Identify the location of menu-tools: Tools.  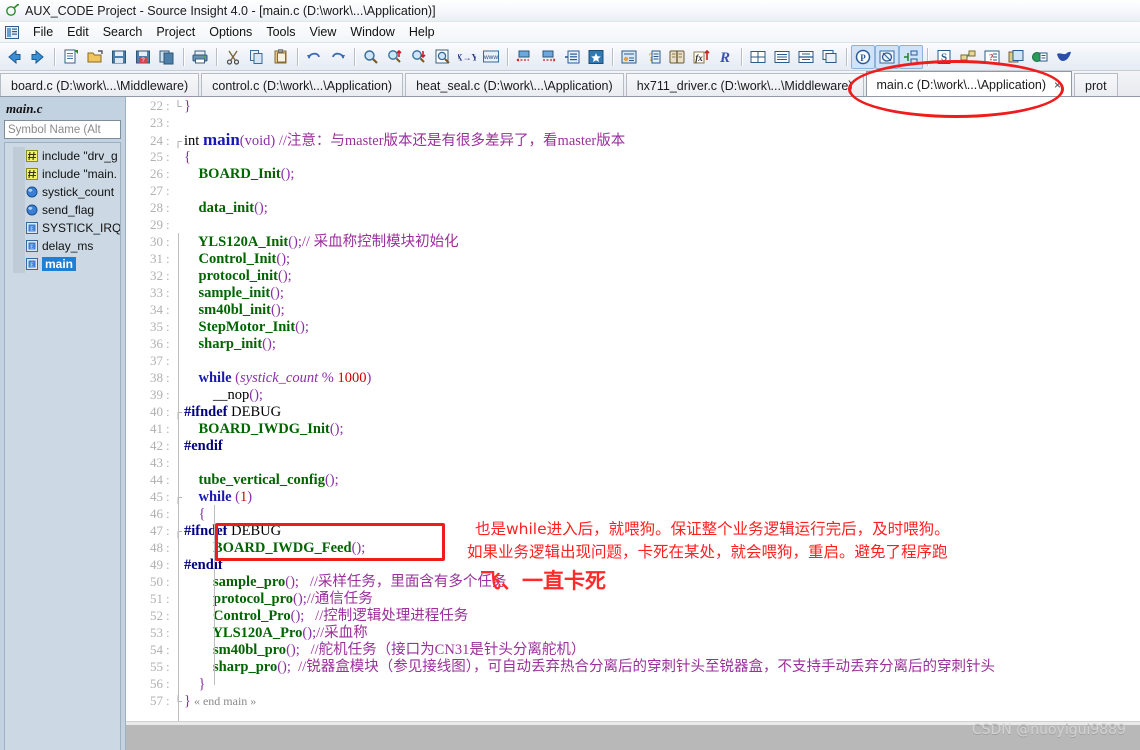
(280, 32).